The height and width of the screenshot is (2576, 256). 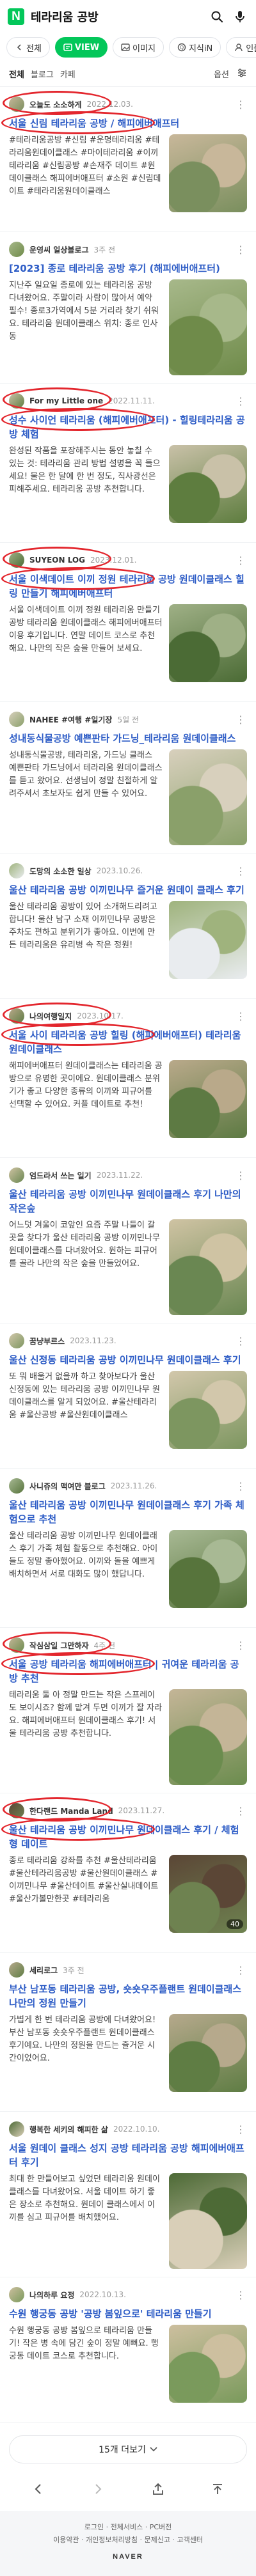 I want to click on post-author: 나의하루 요정, so click(x=51, y=2295).